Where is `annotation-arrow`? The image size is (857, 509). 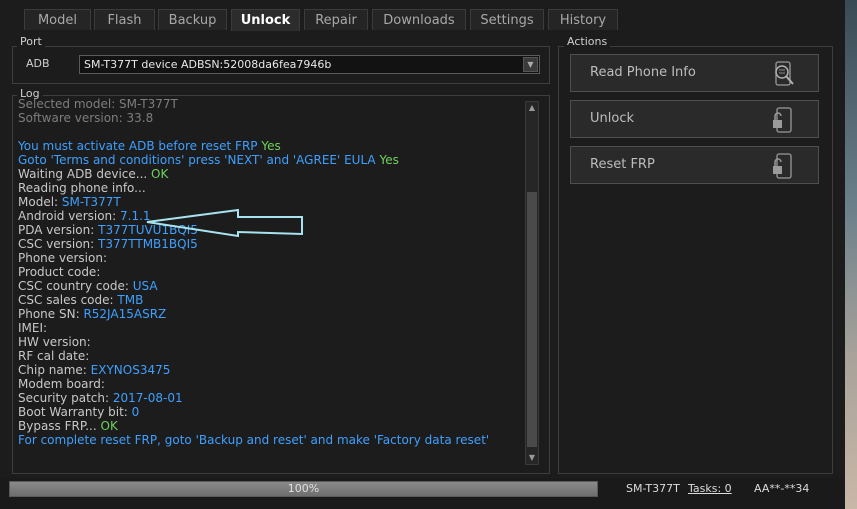
annotation-arrow is located at coordinates (224, 223).